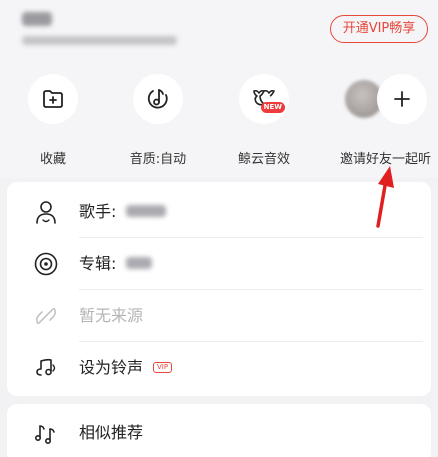 The height and width of the screenshot is (457, 438). Describe the element at coordinates (98, 263) in the screenshot. I see `album-label: 专辑:` at that location.